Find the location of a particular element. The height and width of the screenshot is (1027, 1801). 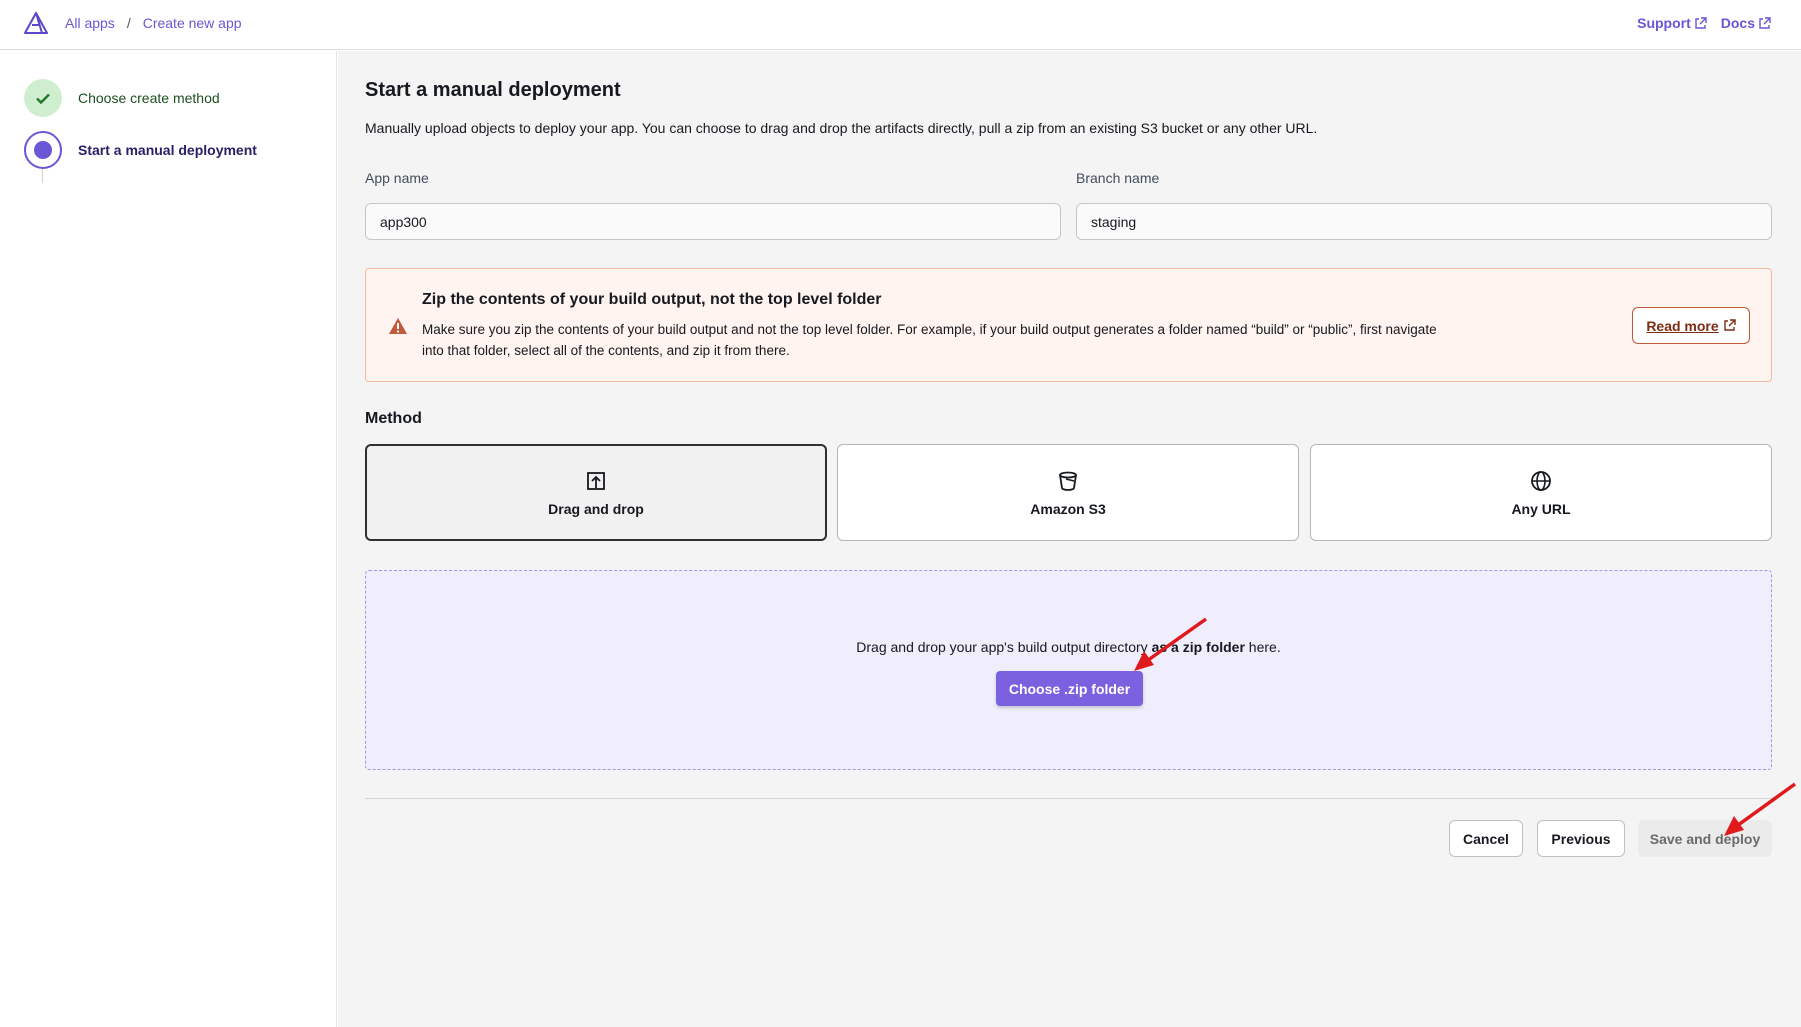

app-name-label: App name is located at coordinates (397, 178).